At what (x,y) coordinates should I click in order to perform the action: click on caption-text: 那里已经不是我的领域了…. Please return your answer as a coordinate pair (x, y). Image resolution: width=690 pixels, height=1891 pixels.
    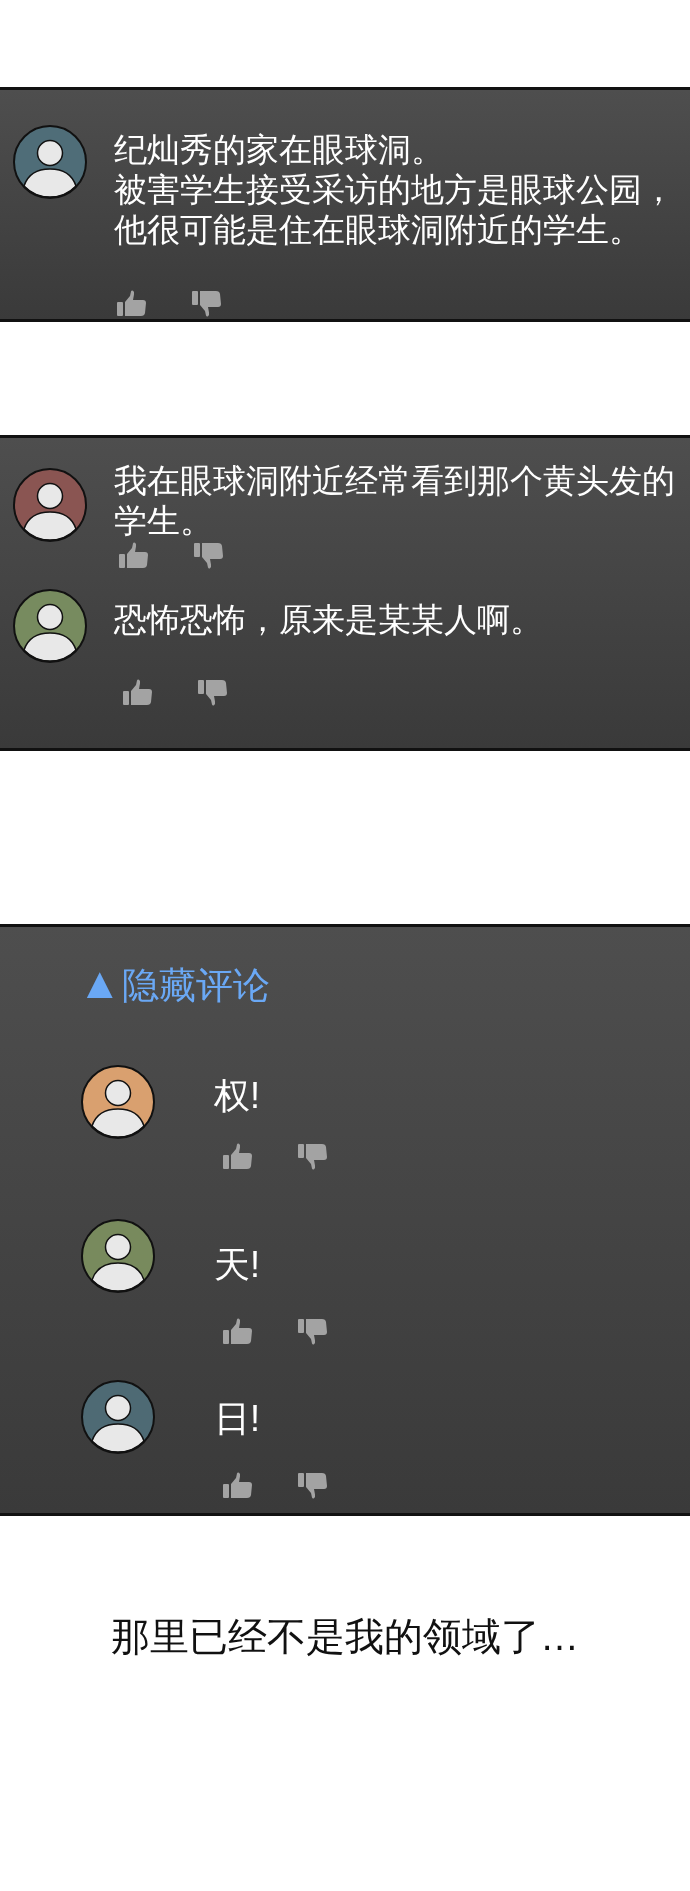
    Looking at the image, I should click on (345, 1637).